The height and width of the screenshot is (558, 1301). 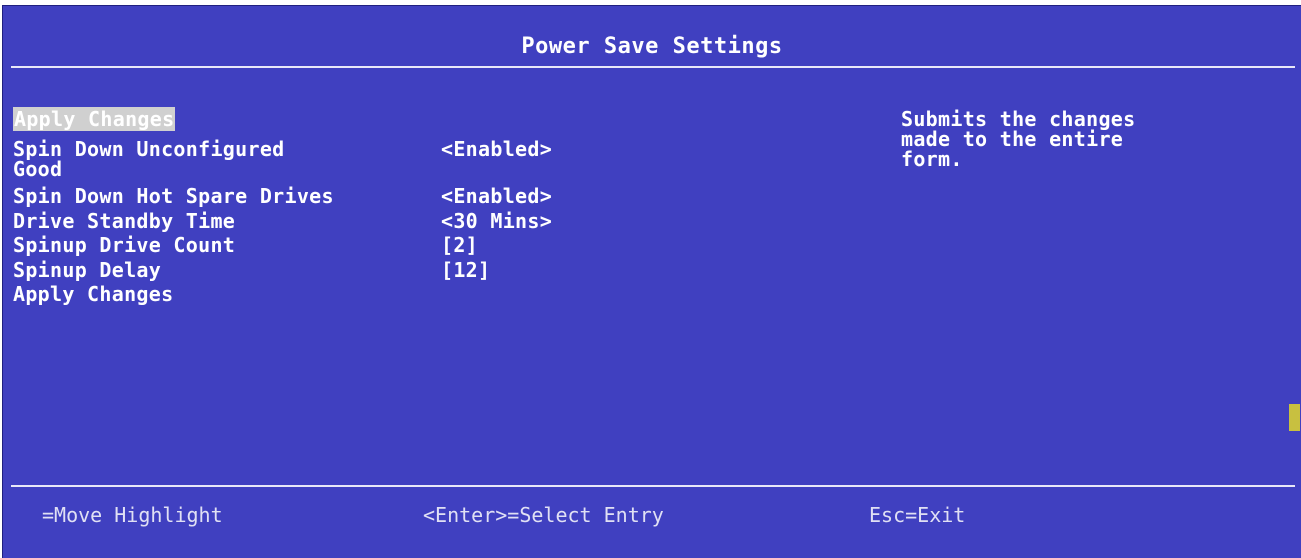 I want to click on menu-item-apply-changes-bottom: Apply Changes, so click(x=93, y=294).